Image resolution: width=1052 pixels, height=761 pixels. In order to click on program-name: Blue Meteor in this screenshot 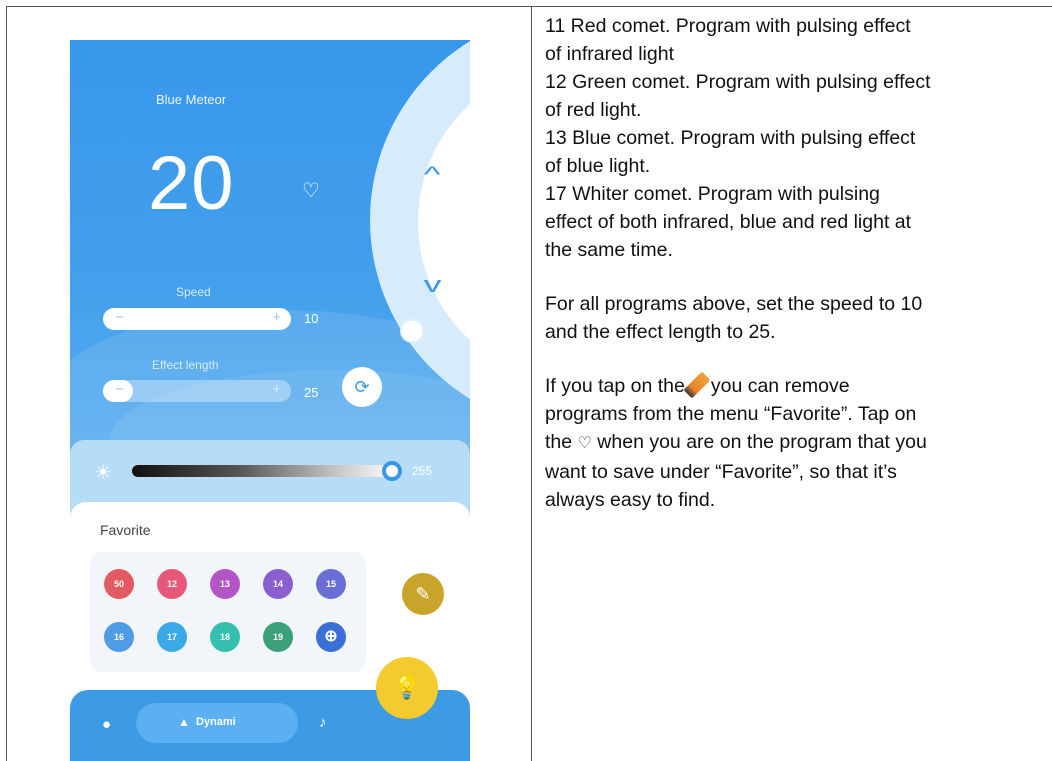, I will do `click(191, 99)`.